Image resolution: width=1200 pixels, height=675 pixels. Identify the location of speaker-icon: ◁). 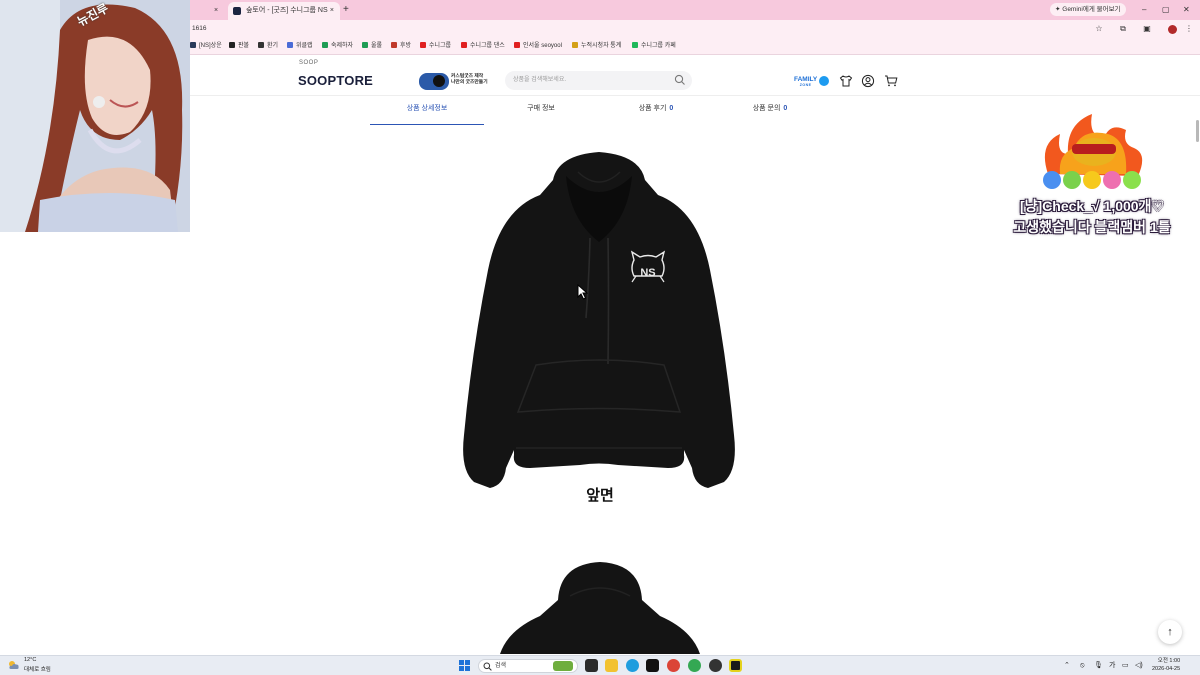
(1139, 665).